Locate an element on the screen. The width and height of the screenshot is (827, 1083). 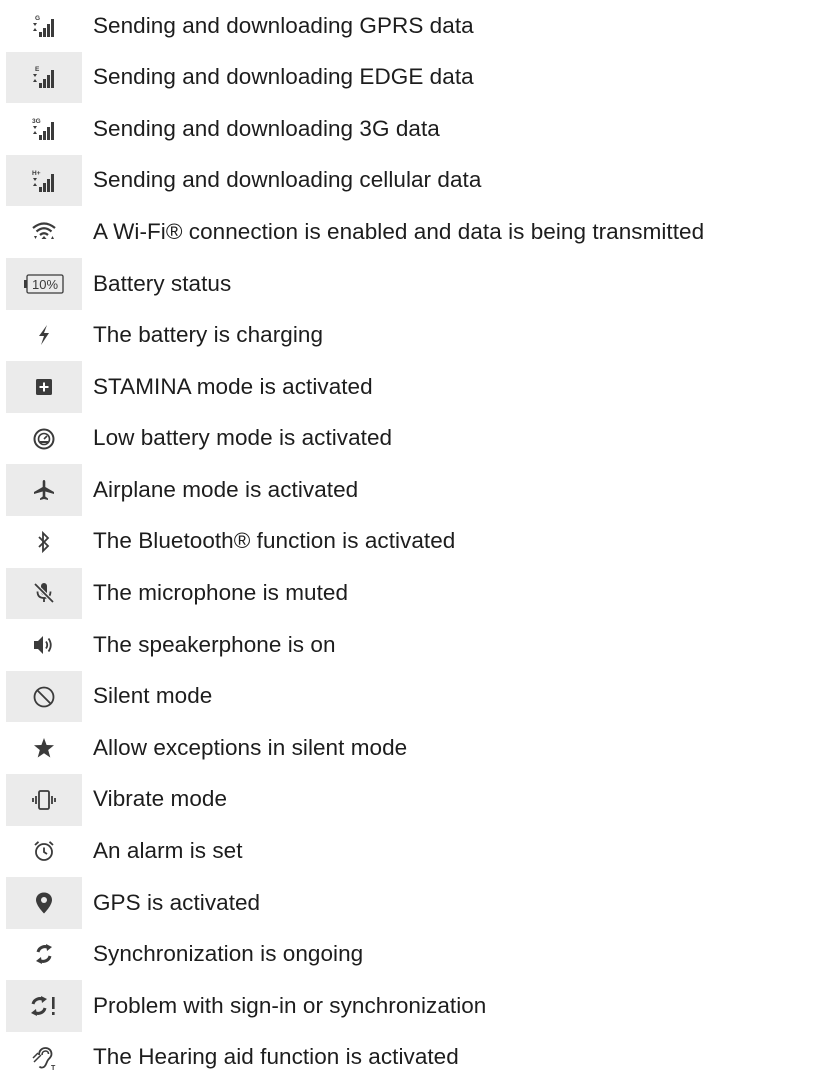
icon-row-label: Airplane mode is activated is located at coordinates (226, 489).